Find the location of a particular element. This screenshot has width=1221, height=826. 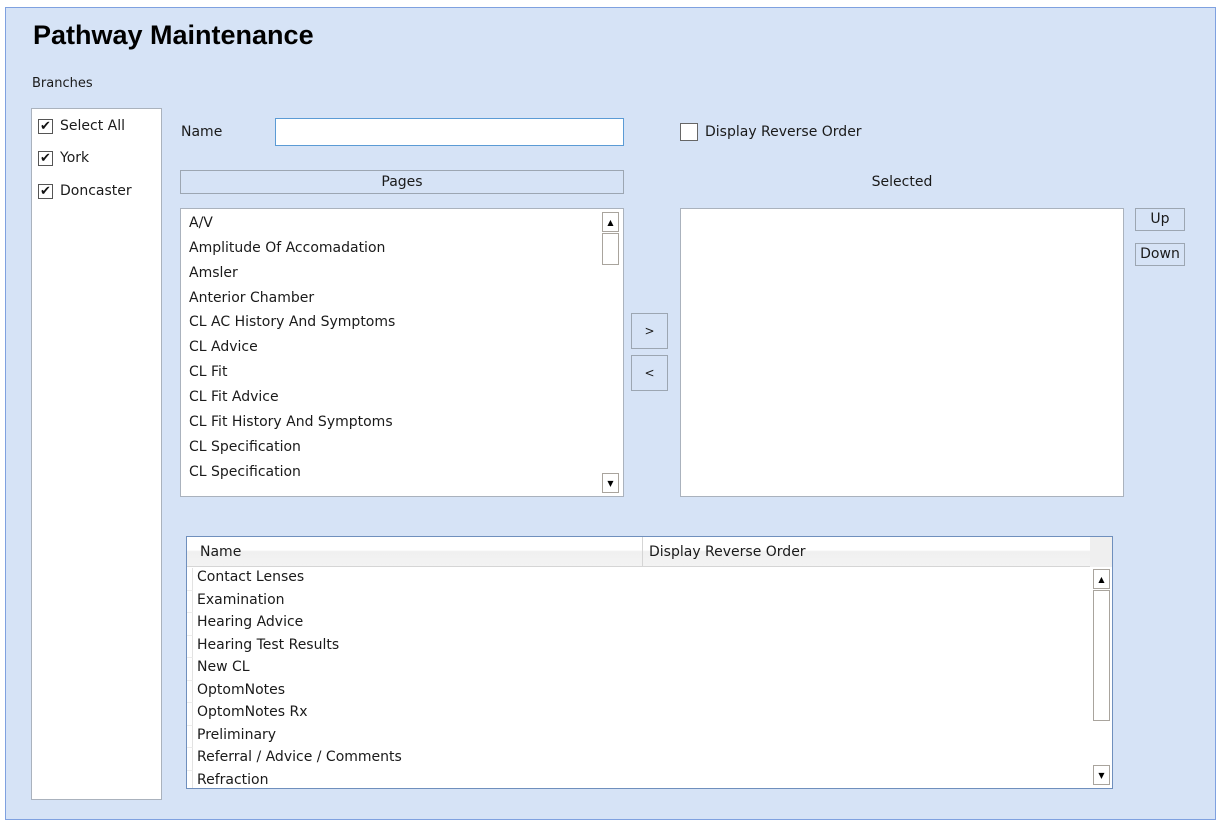

list-item: CL Fit is located at coordinates (208, 372).